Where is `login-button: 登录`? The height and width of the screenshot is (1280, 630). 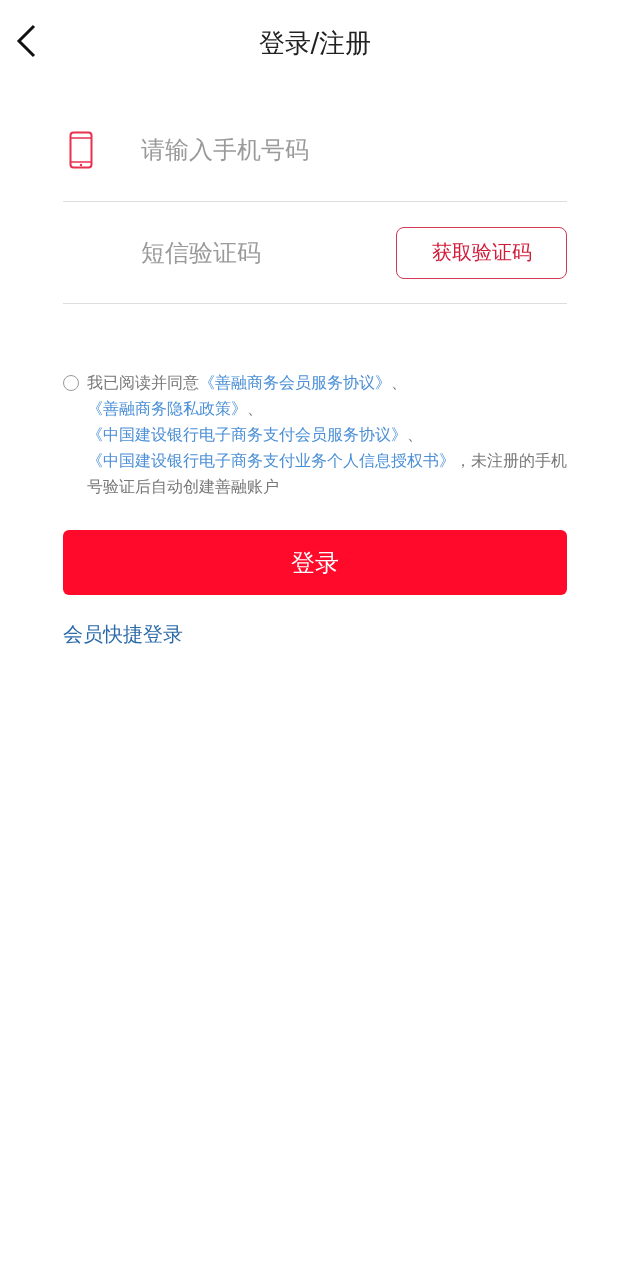
login-button: 登录 is located at coordinates (315, 562).